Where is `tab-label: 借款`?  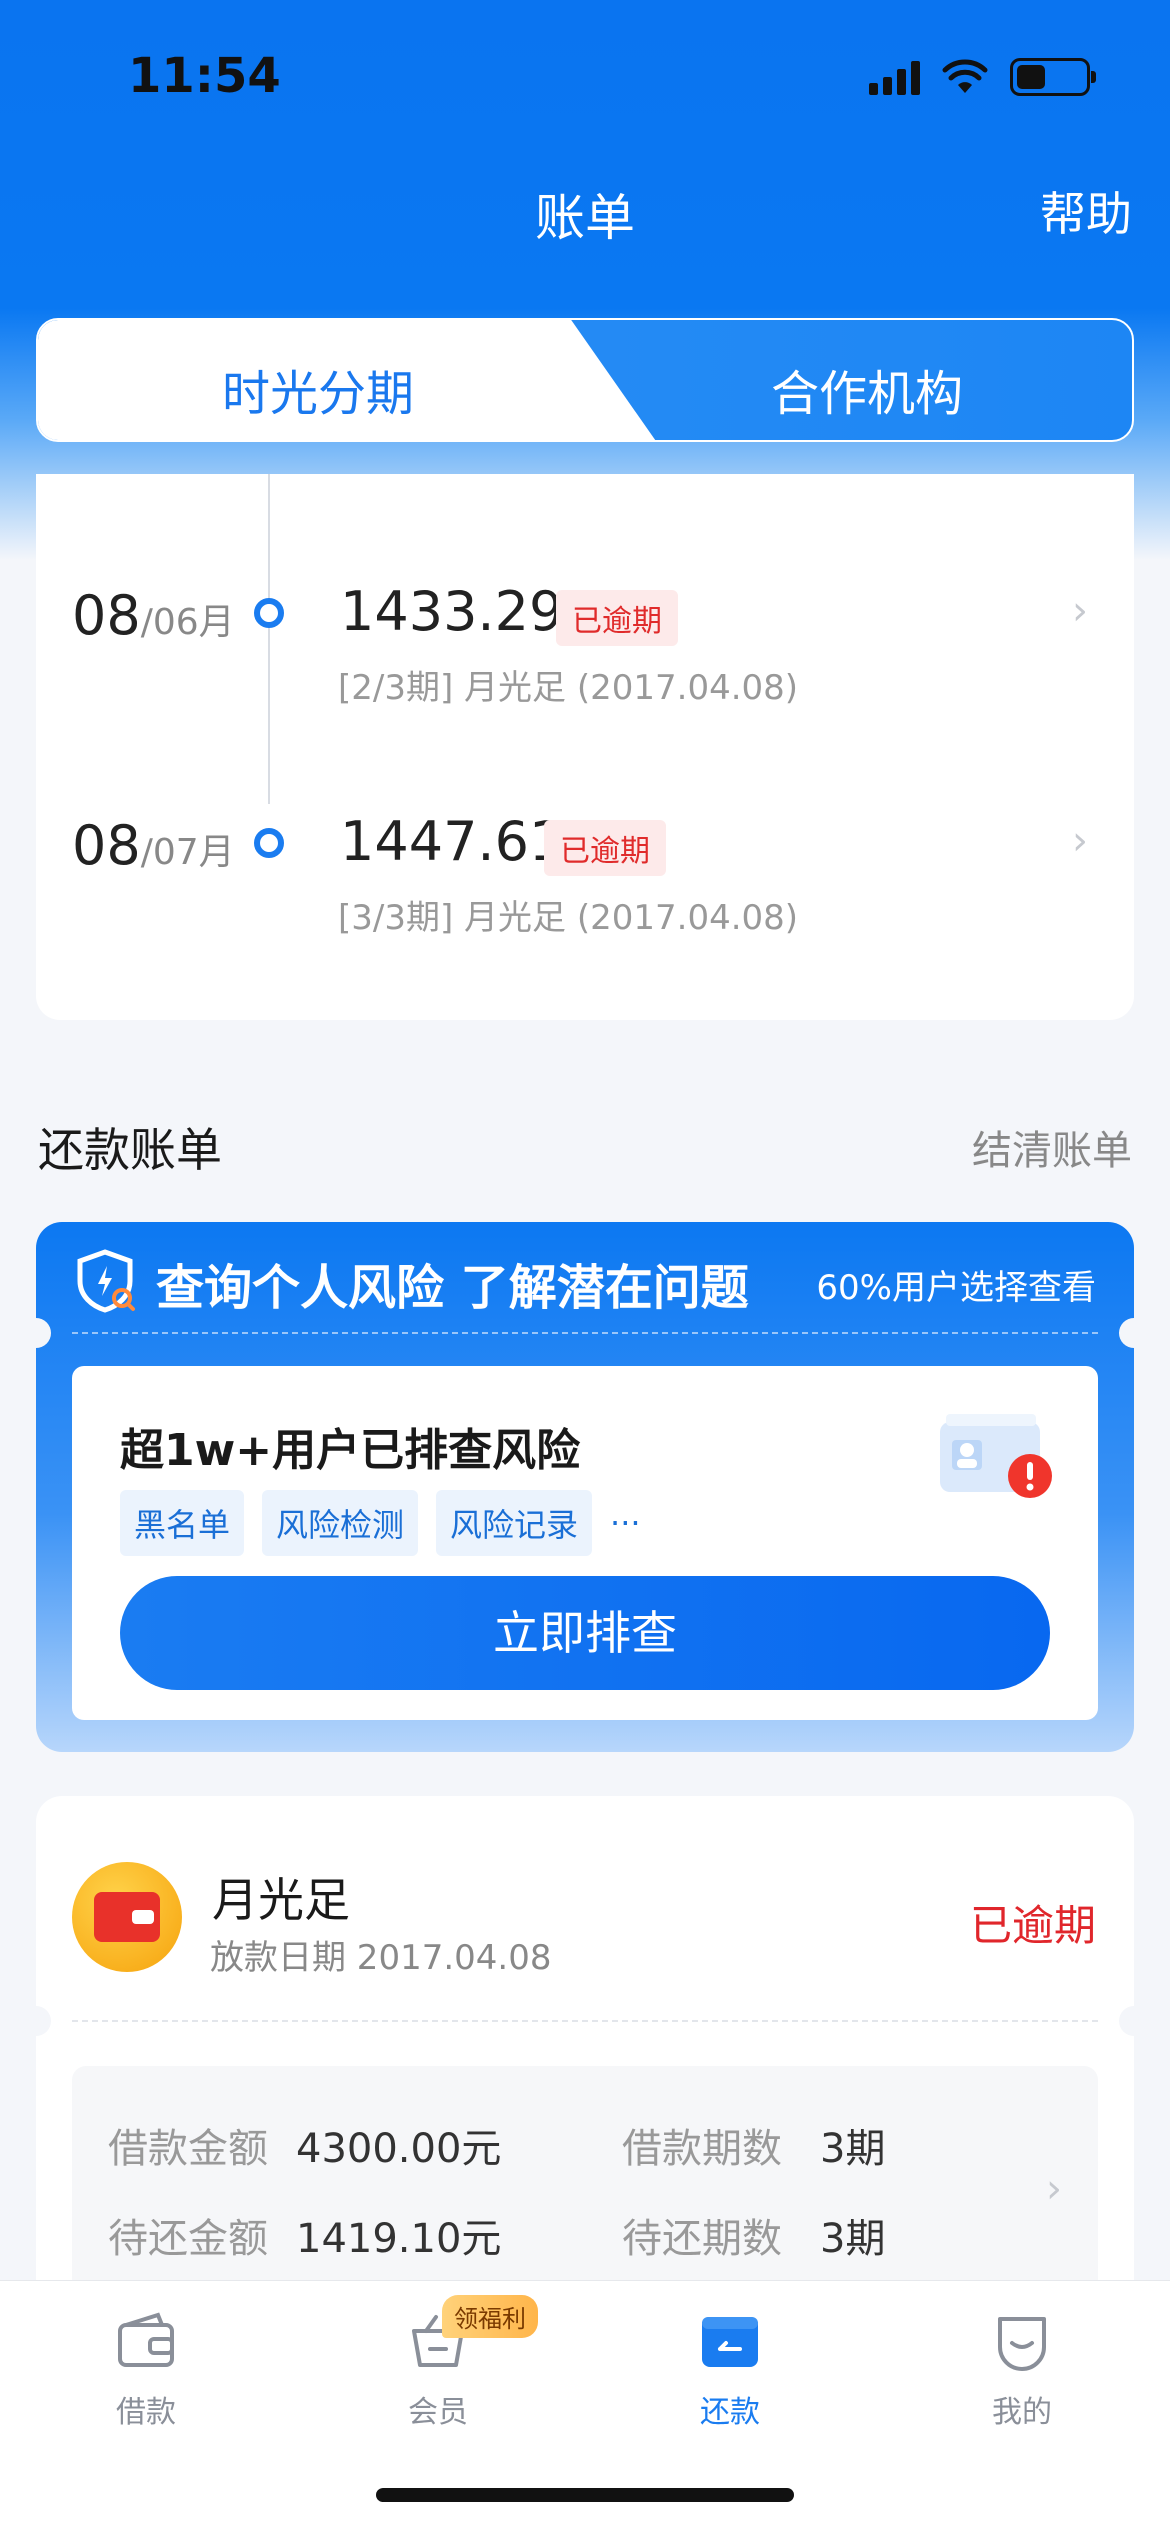 tab-label: 借款 is located at coordinates (146, 2412).